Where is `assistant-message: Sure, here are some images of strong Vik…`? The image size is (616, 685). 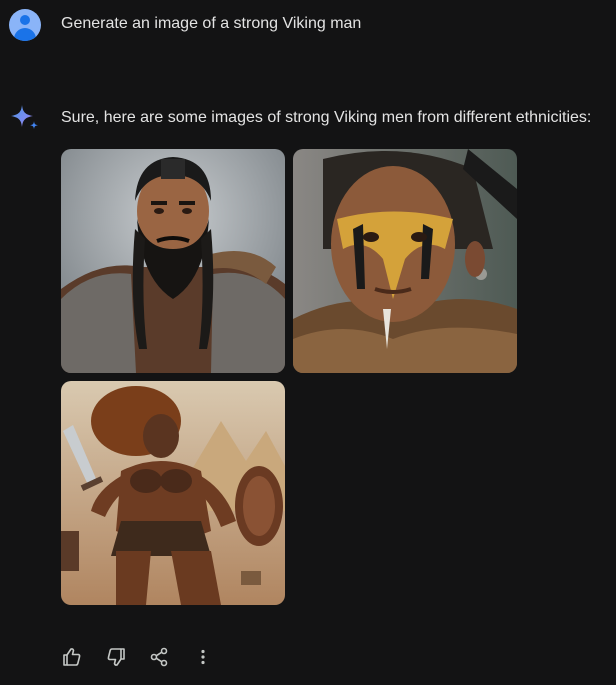
assistant-message: Sure, here are some images of strong Vik… is located at coordinates (326, 117).